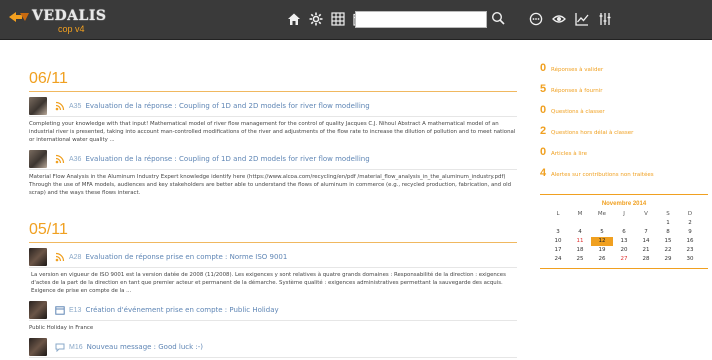  Describe the element at coordinates (602, 241) in the screenshot. I see `calendar-day: 12` at that location.